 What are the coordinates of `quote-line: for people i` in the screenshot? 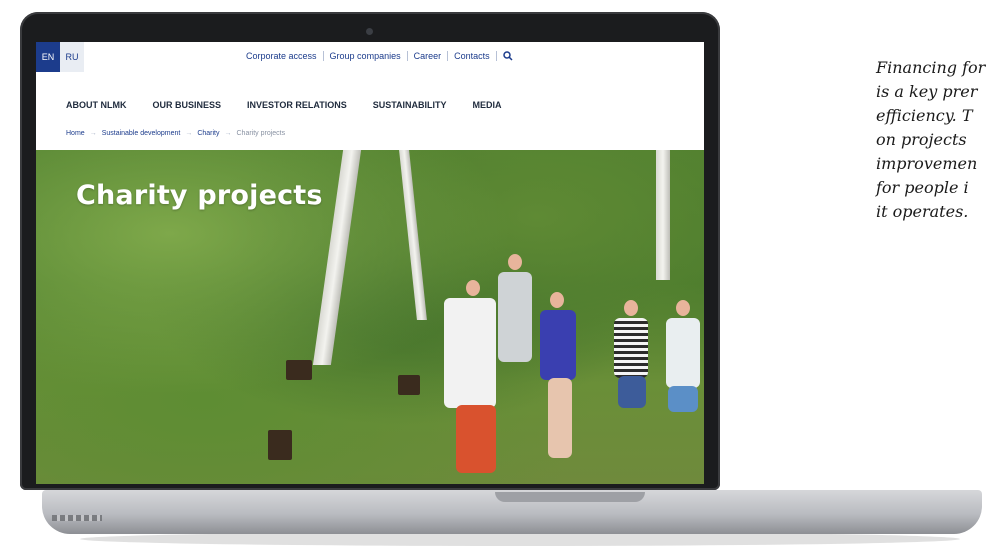 It's located at (922, 187).